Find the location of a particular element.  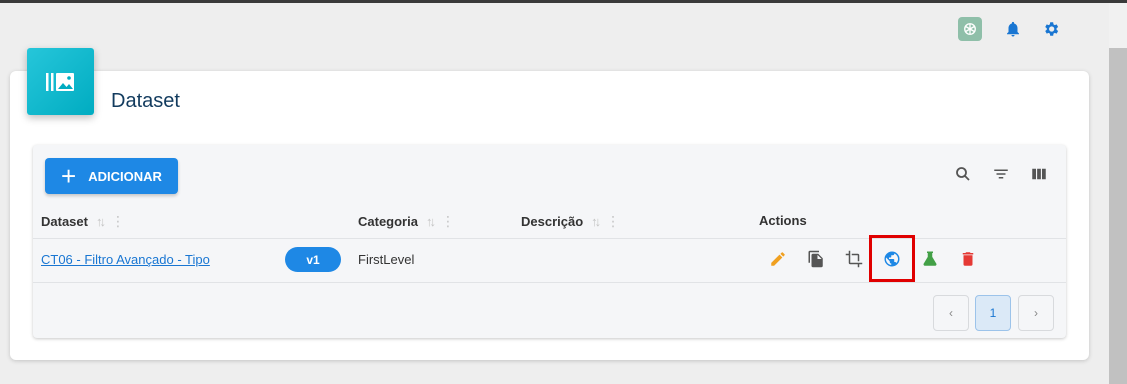

category-cell: FirstLevel is located at coordinates (386, 259).